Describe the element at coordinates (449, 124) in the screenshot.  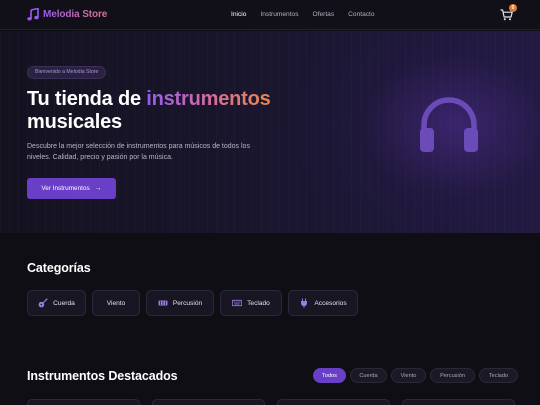
I see `headphones-icon` at that location.